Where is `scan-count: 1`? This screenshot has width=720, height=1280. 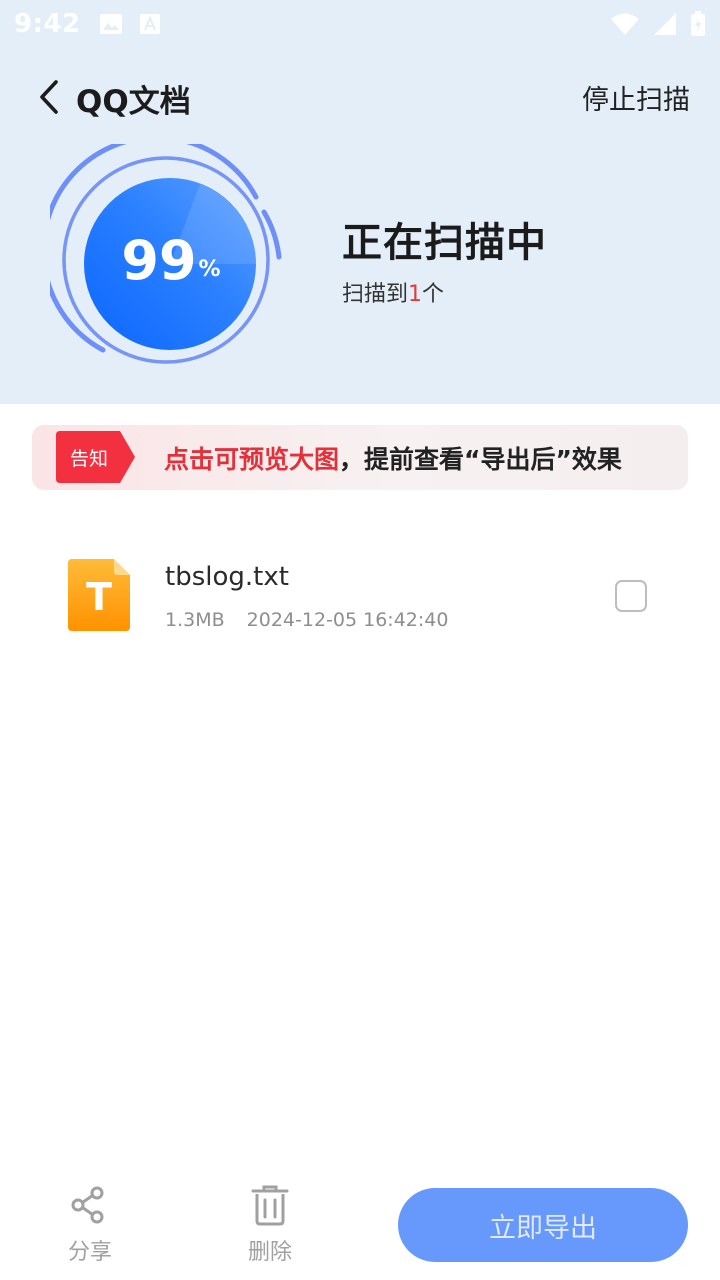 scan-count: 1 is located at coordinates (415, 294).